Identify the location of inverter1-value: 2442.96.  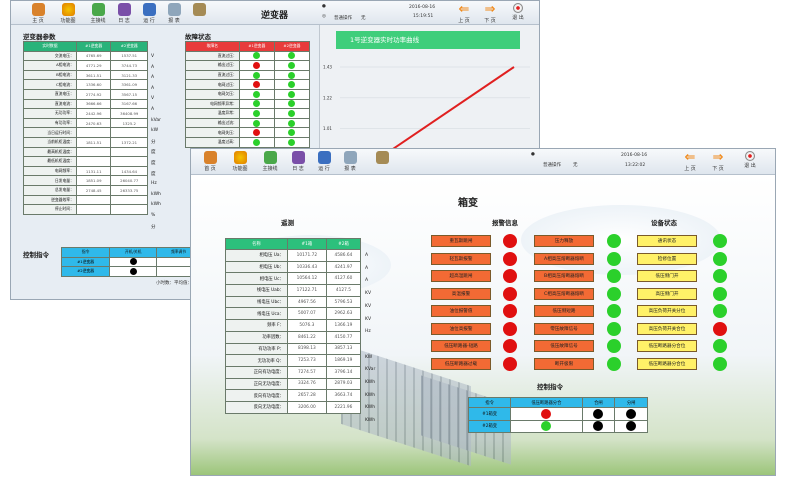
(93, 113).